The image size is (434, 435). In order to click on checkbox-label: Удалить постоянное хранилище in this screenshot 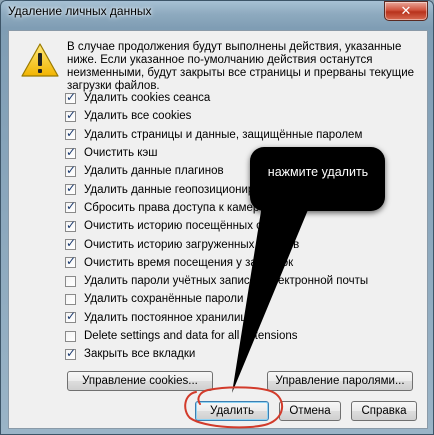, I will do `click(170, 317)`.